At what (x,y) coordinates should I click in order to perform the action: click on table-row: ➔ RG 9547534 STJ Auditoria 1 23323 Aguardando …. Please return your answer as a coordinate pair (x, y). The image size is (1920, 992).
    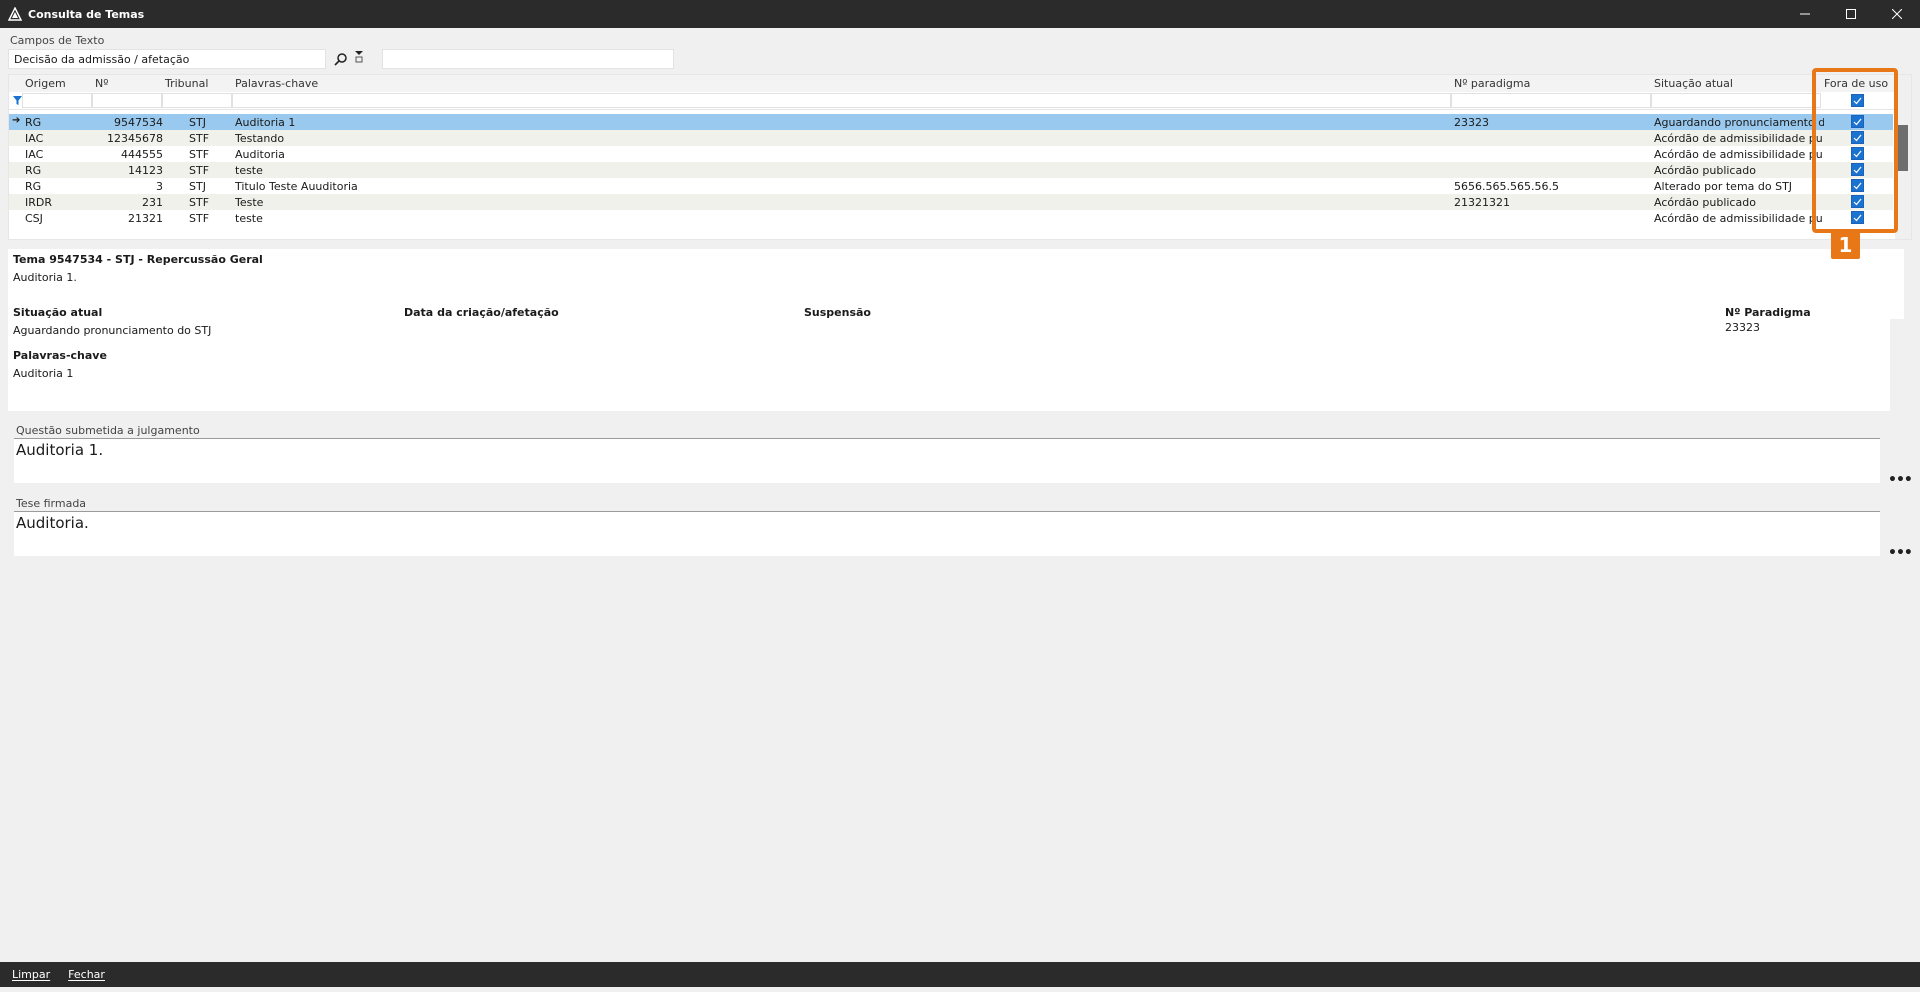
    Looking at the image, I should click on (951, 122).